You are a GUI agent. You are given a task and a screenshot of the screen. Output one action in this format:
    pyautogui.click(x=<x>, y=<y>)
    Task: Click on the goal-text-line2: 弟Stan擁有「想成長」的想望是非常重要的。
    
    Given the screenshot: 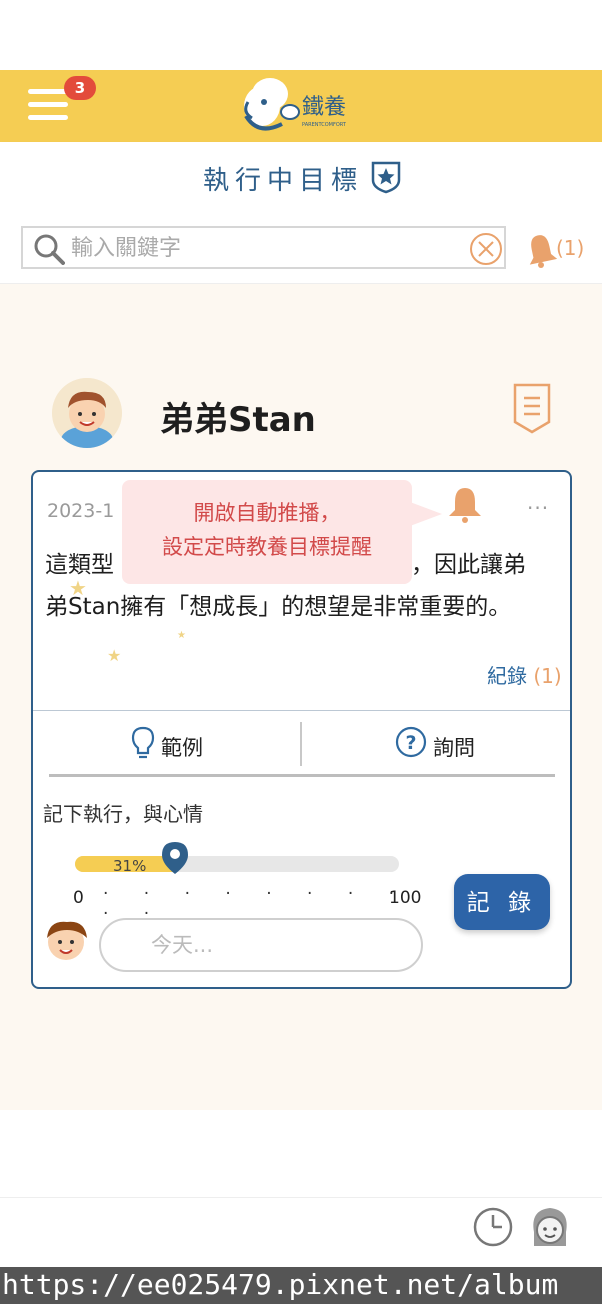 What is the action you would take?
    pyautogui.click(x=278, y=607)
    